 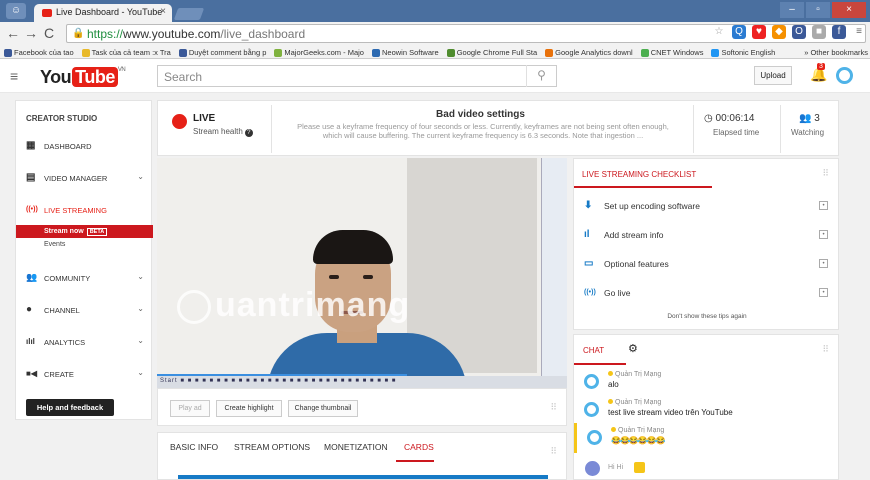 I want to click on sidebar-subitem-label: Stream now, so click(x=64, y=231).